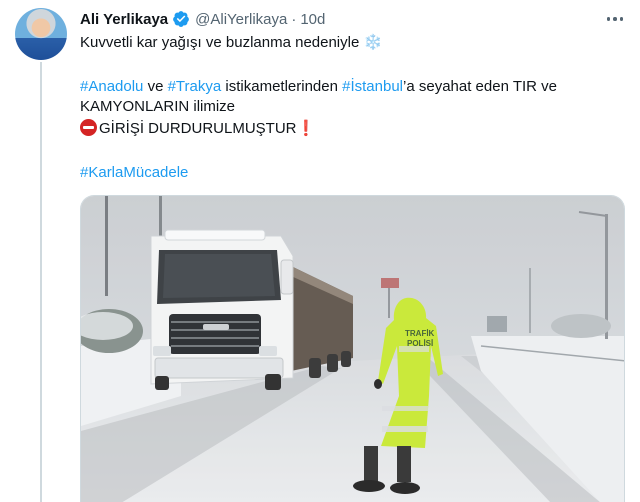 The width and height of the screenshot is (640, 502). Describe the element at coordinates (241, 19) in the screenshot. I see `author-handle: @AliYerlikaya` at that location.